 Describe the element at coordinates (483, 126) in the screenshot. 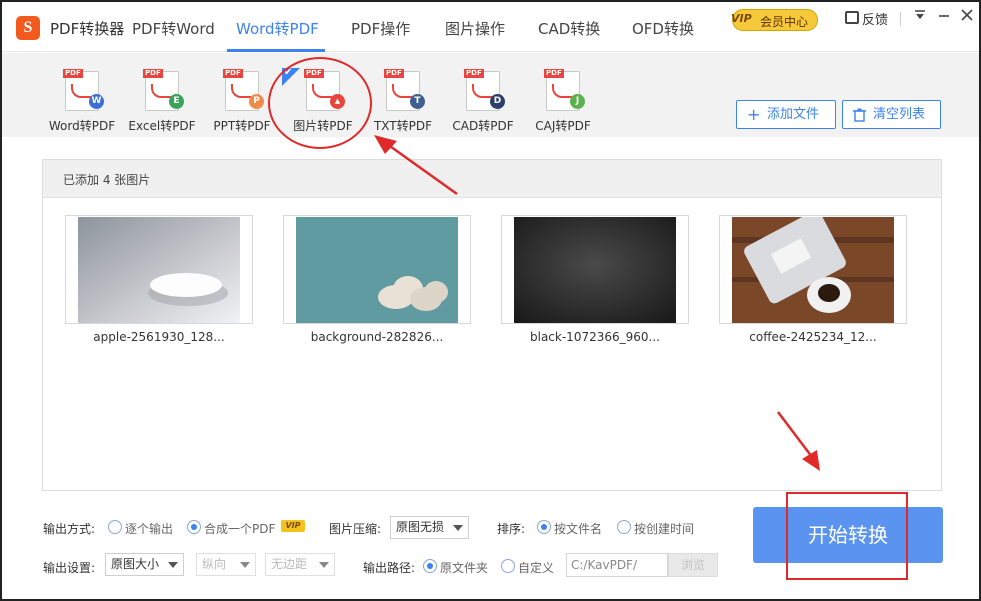

I see `tool-label: CAD转PDF` at that location.